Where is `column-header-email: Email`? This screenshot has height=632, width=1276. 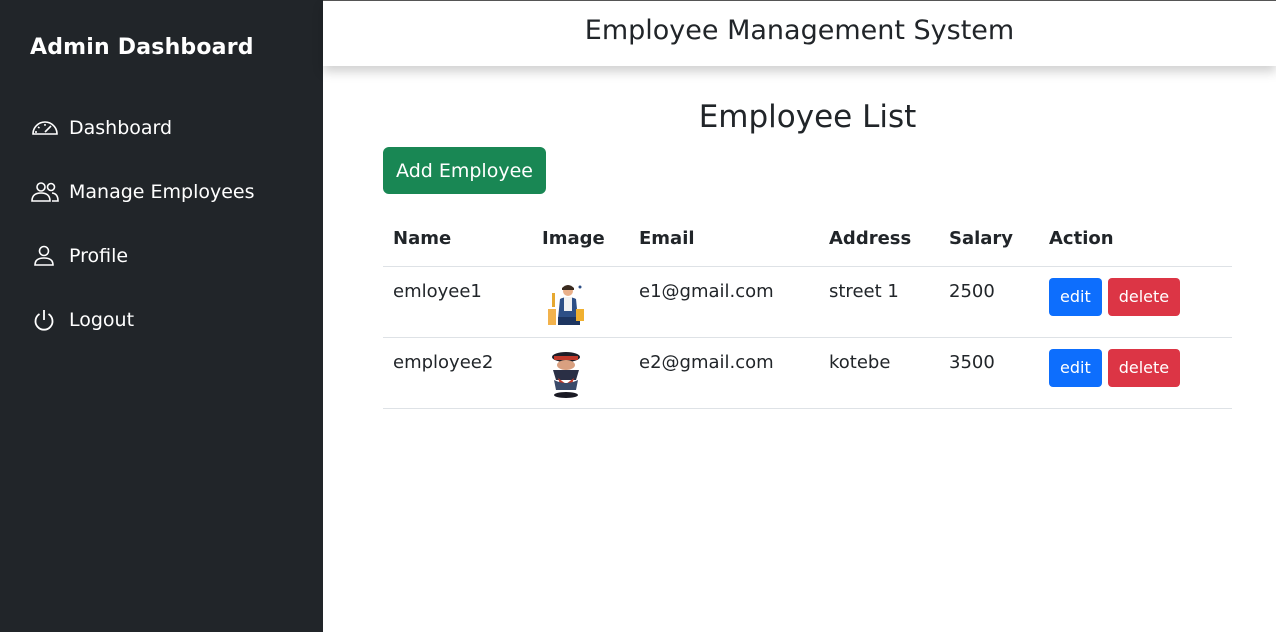
column-header-email: Email is located at coordinates (724, 243).